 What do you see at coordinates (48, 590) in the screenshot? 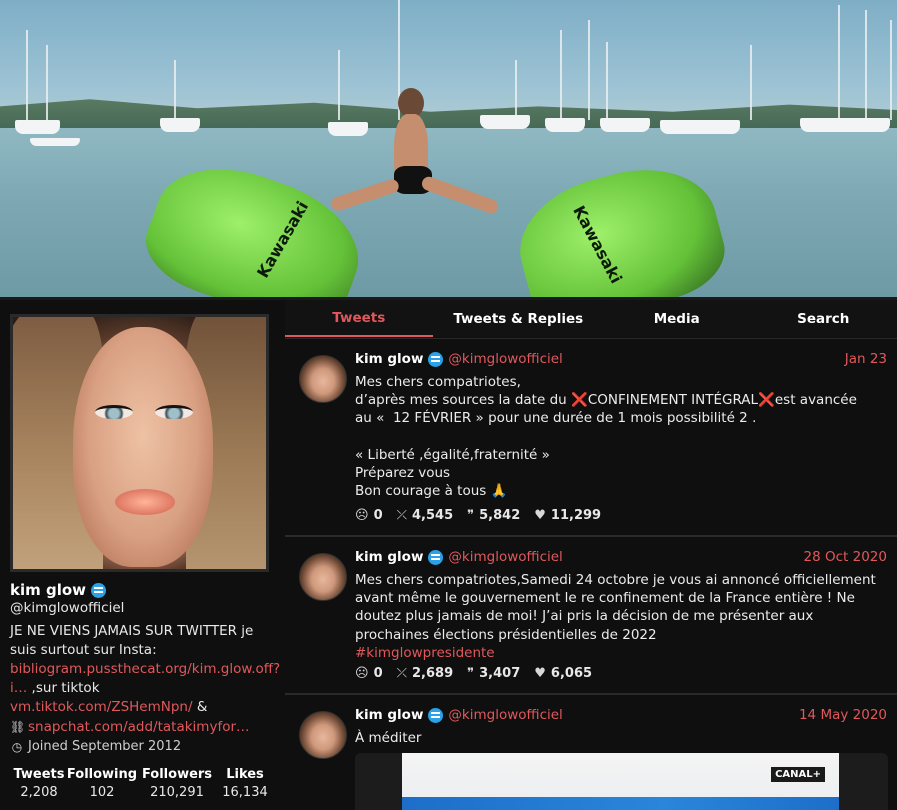
I see `profile-name-text: kim glow` at bounding box center [48, 590].